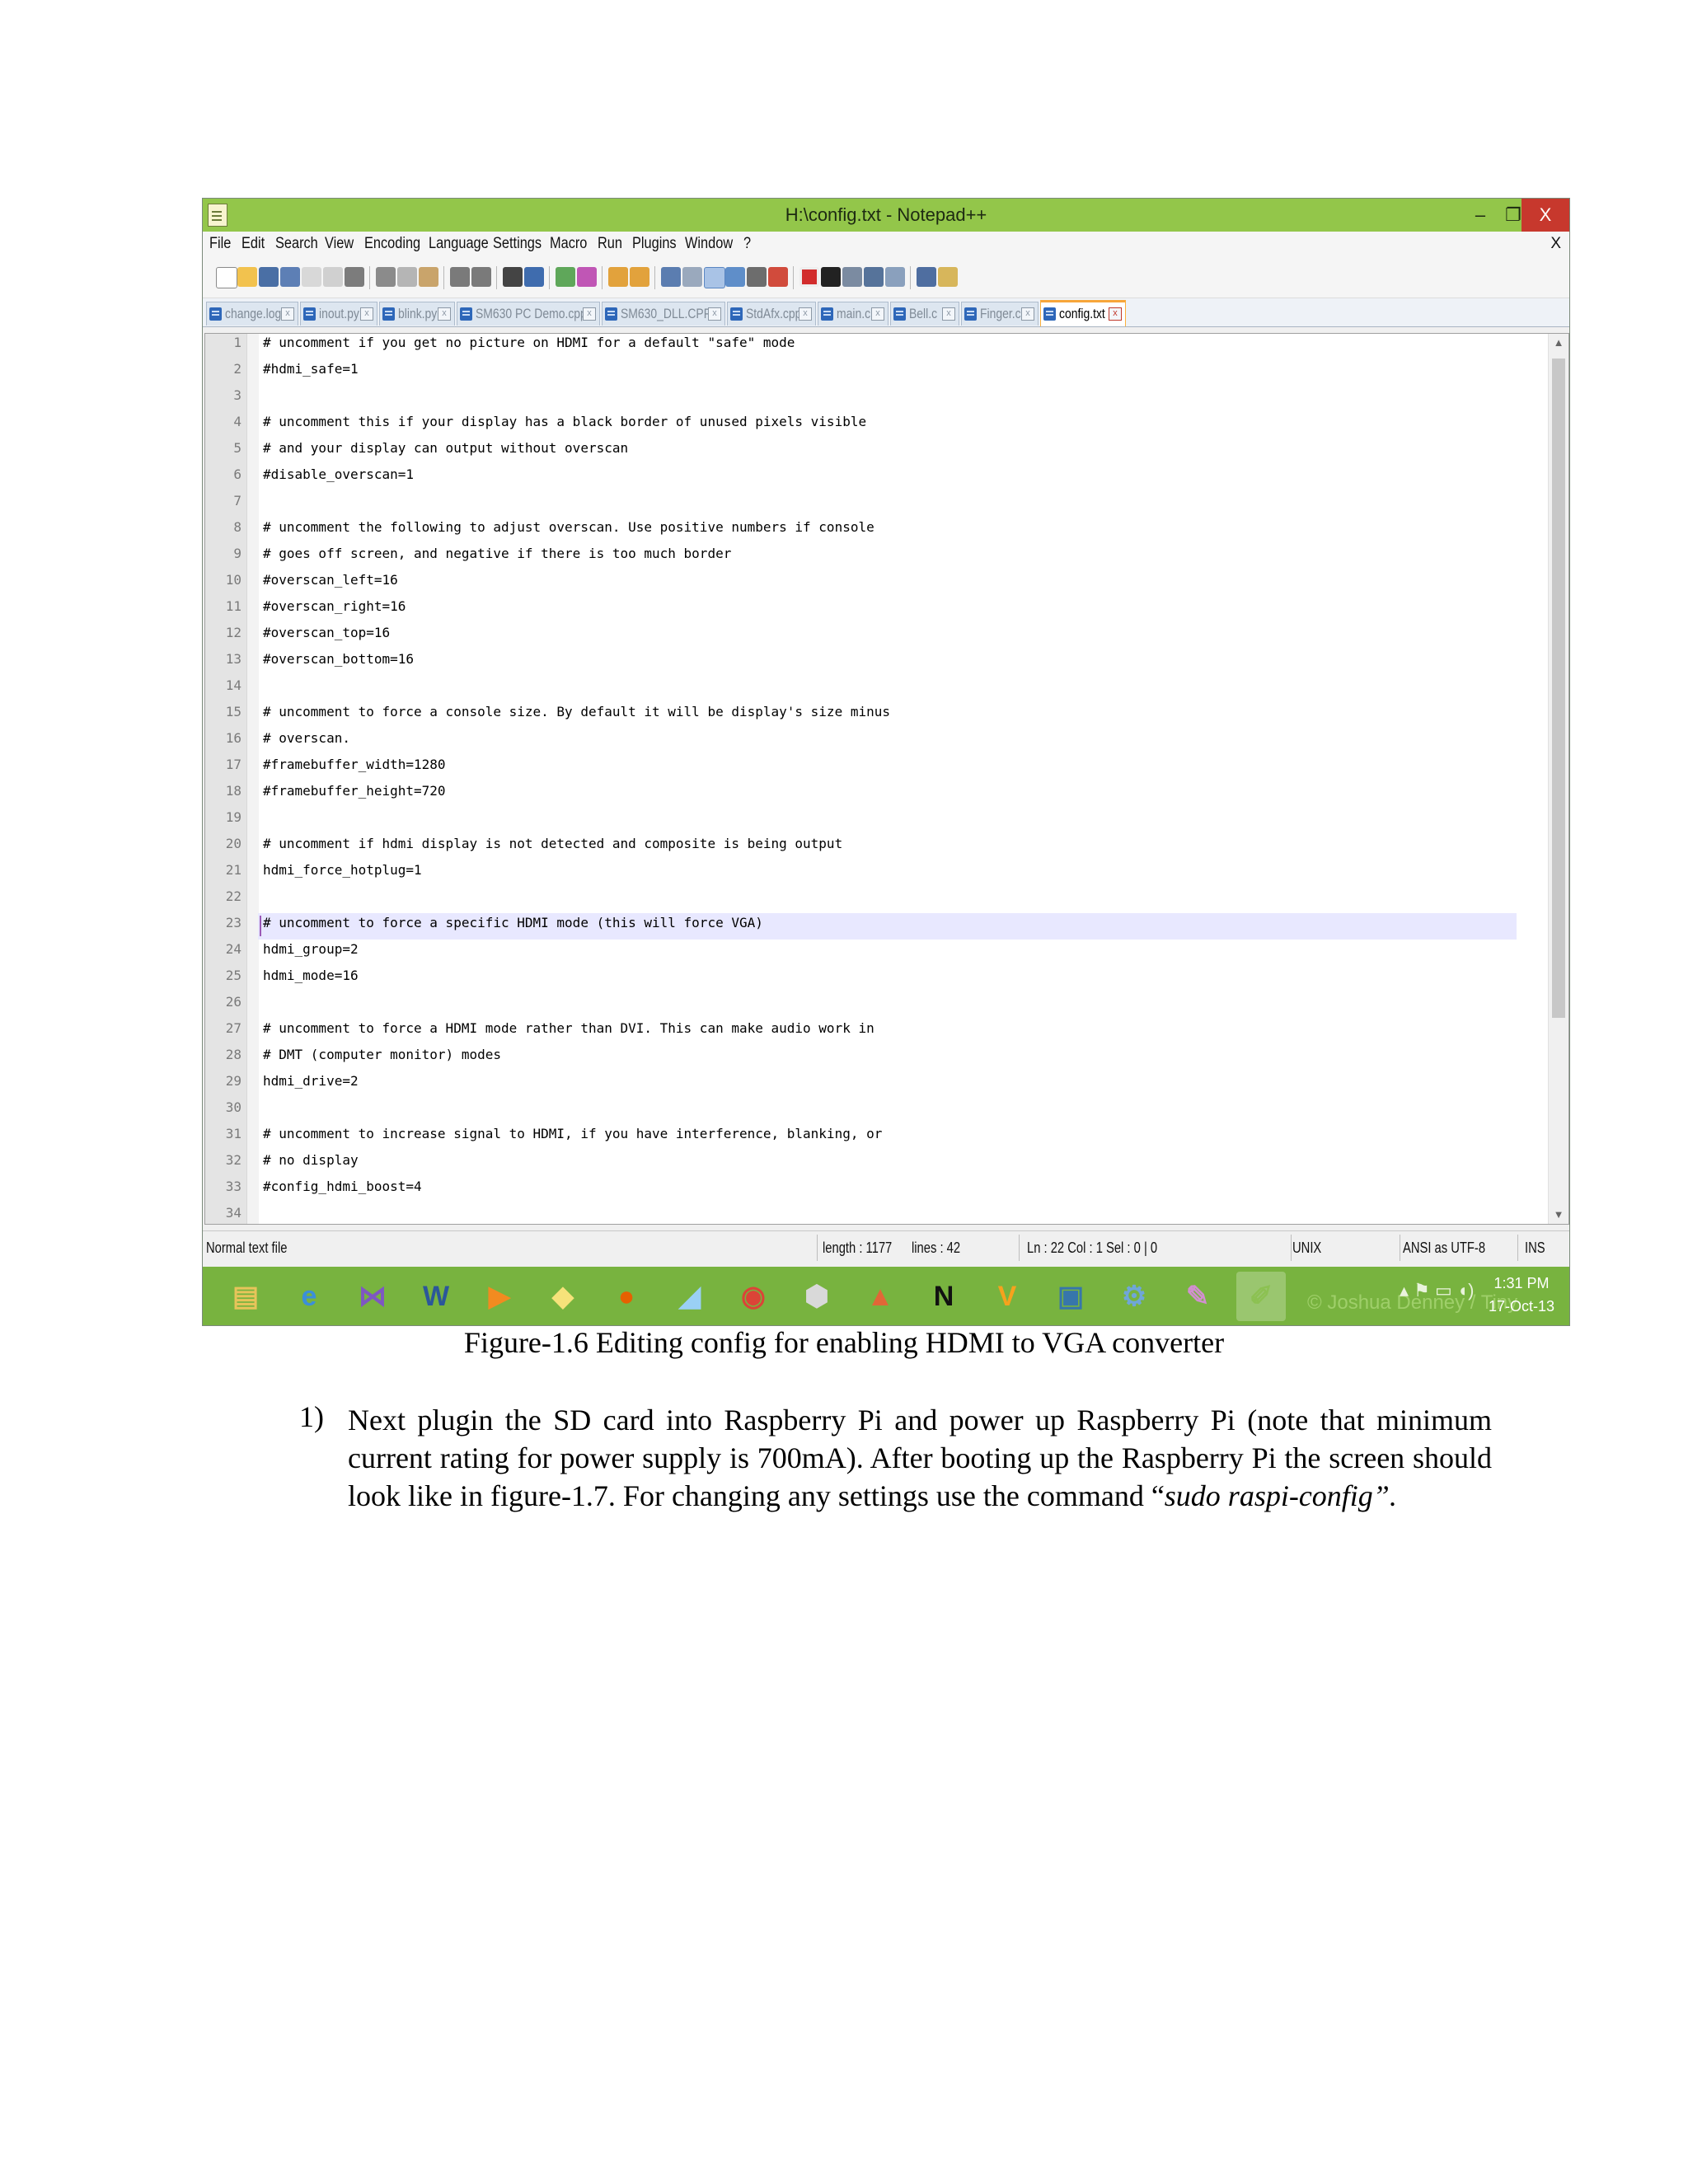  Describe the element at coordinates (436, 1296) in the screenshot. I see `taskbar-word-icon: W` at that location.